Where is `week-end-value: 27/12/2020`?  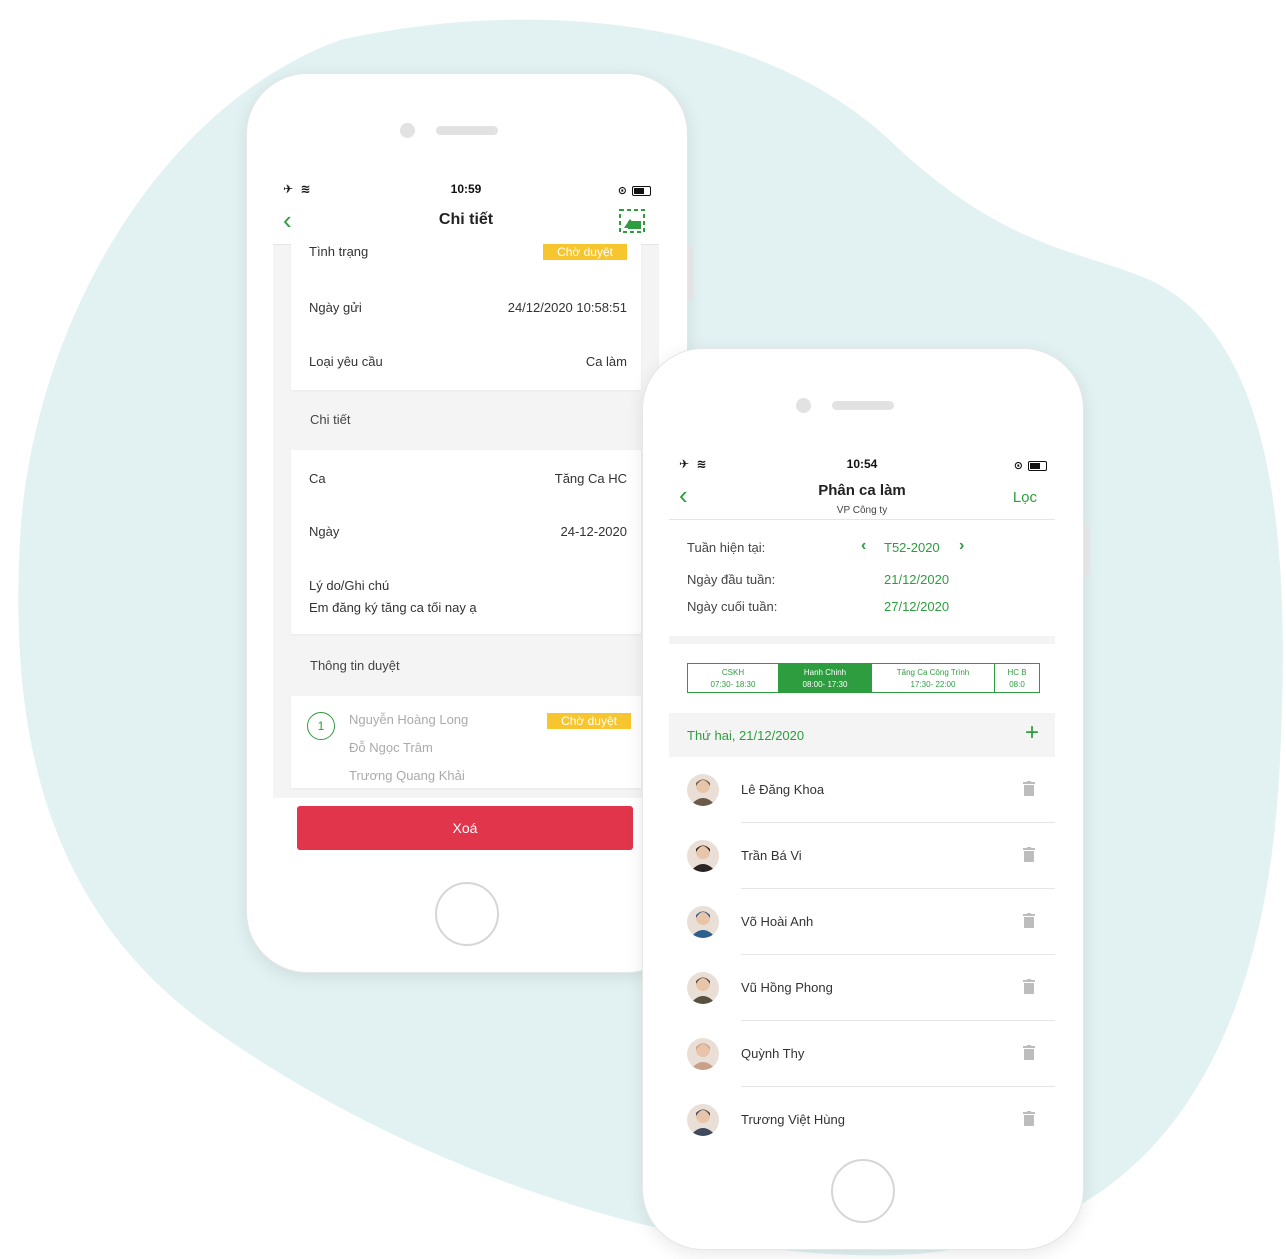 week-end-value: 27/12/2020 is located at coordinates (917, 606).